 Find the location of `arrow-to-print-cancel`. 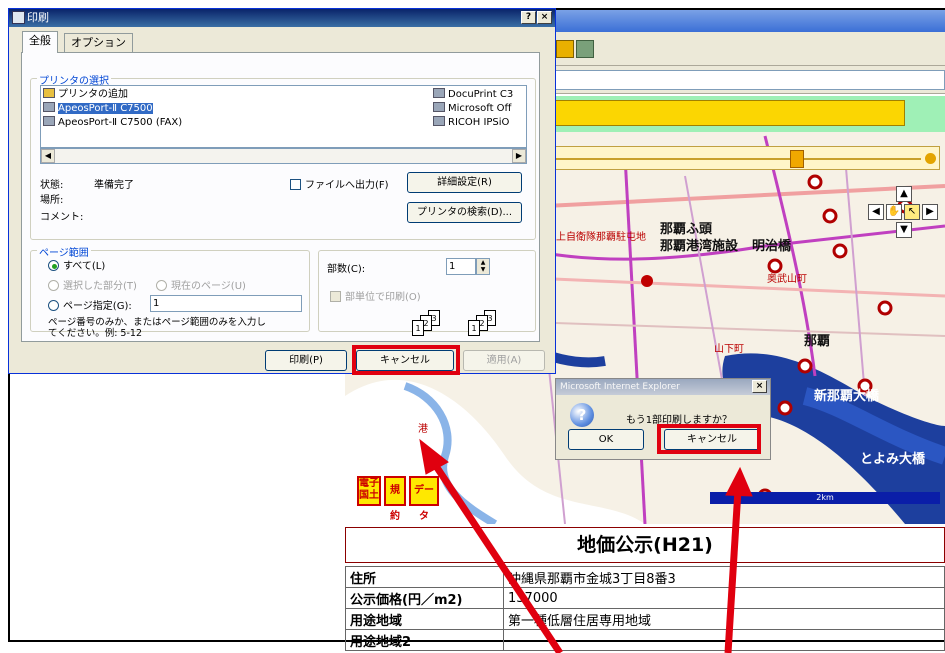

arrow-to-print-cancel is located at coordinates (496, 555).